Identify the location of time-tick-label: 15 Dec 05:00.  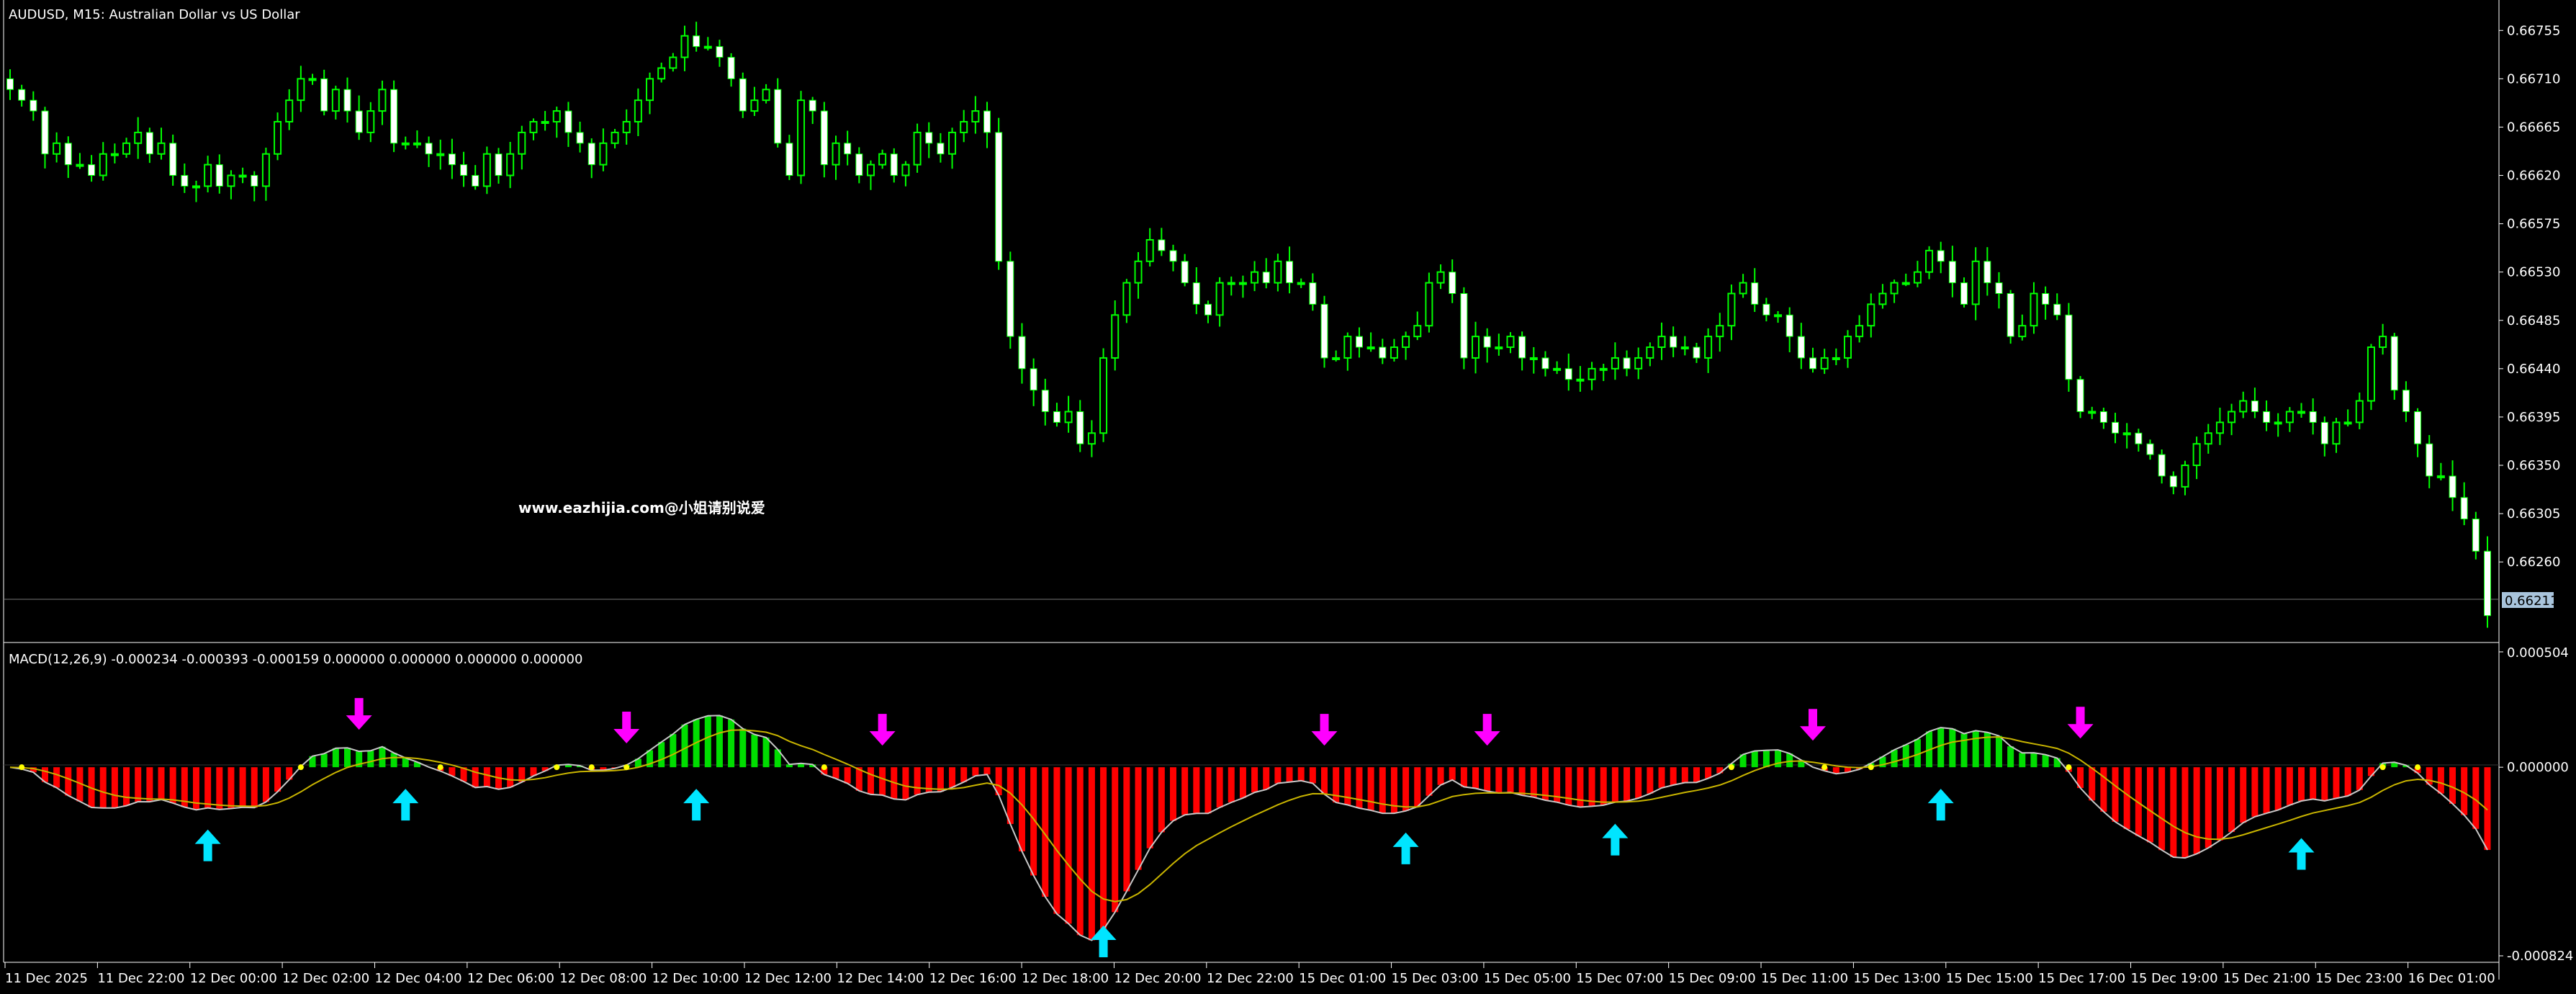
(1527, 978).